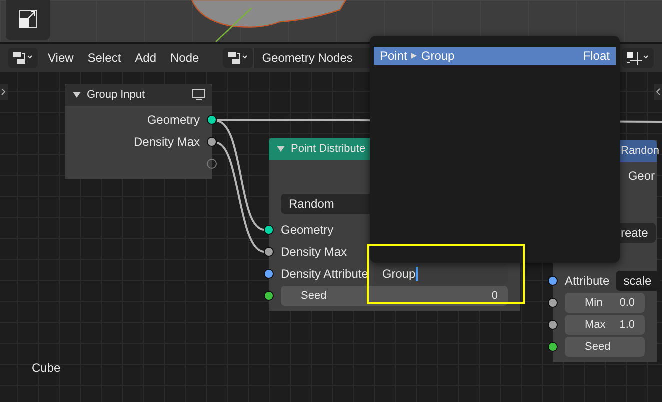  I want to click on number-field: Seed, so click(605, 347).